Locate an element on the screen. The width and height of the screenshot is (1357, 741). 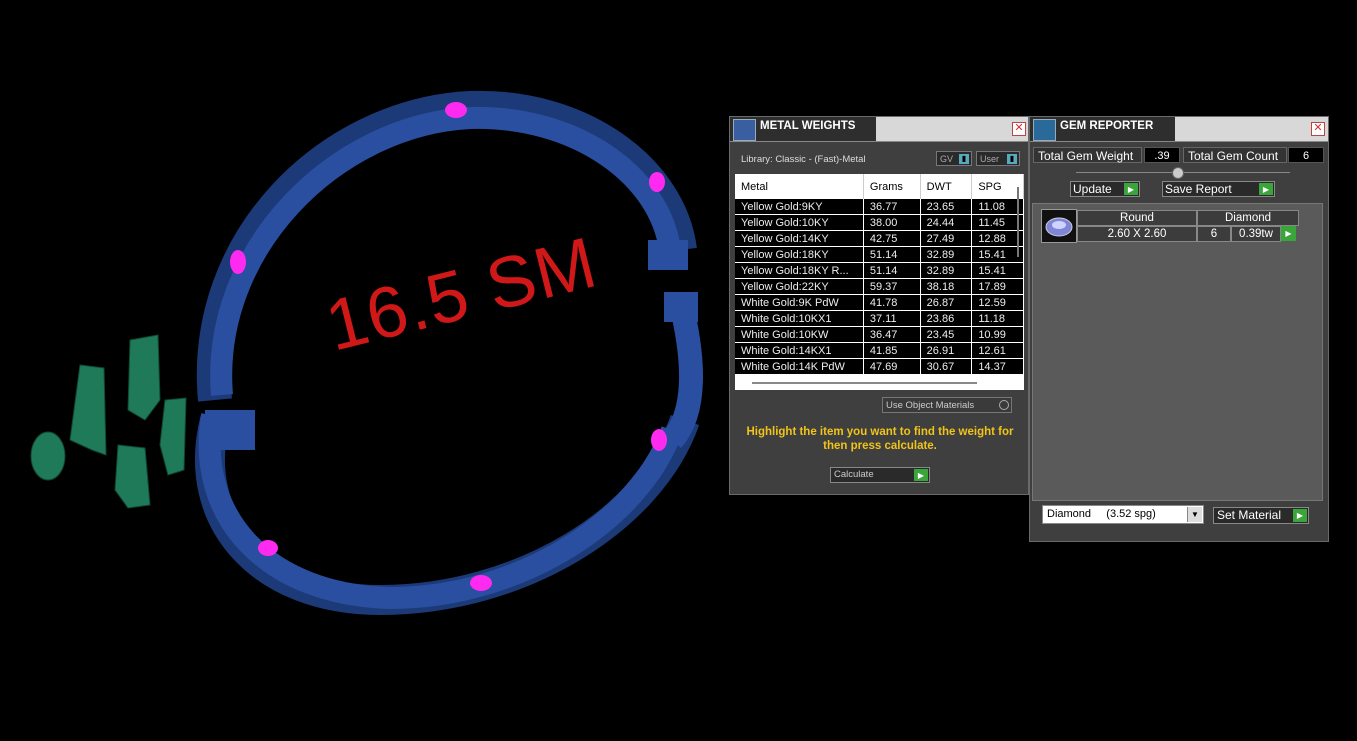
table-cell: 26.91 is located at coordinates (946, 350).